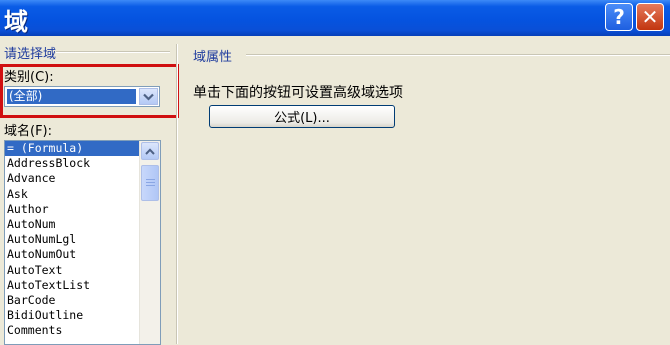 The width and height of the screenshot is (670, 345). I want to click on list-item: BarCode, so click(72, 300).